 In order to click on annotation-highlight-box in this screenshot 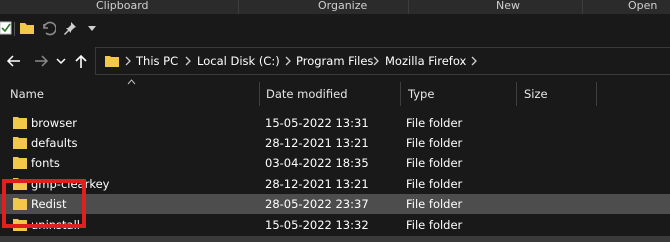, I will do `click(44, 203)`.